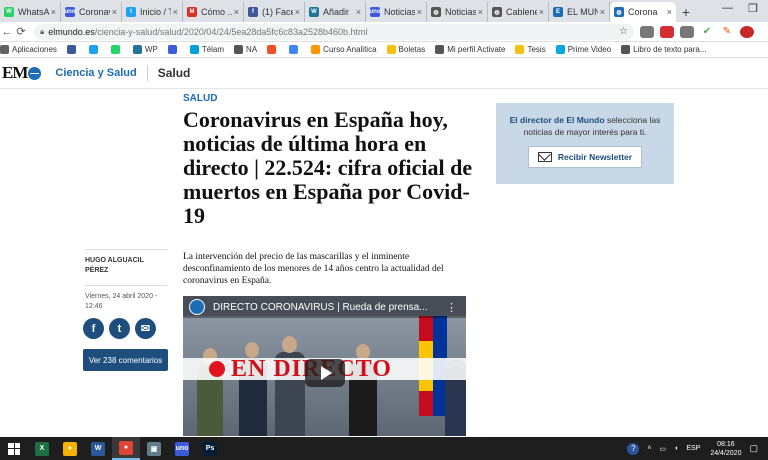 The image size is (768, 460). I want to click on excel-taskbar-icon: X, so click(42, 448).